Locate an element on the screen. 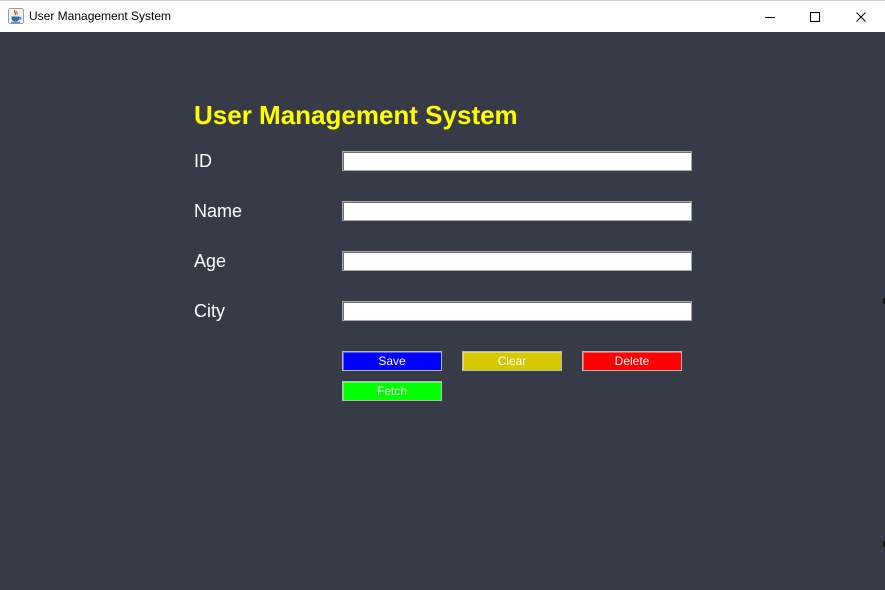 The height and width of the screenshot is (590, 885). delete-button: Delete is located at coordinates (632, 361).